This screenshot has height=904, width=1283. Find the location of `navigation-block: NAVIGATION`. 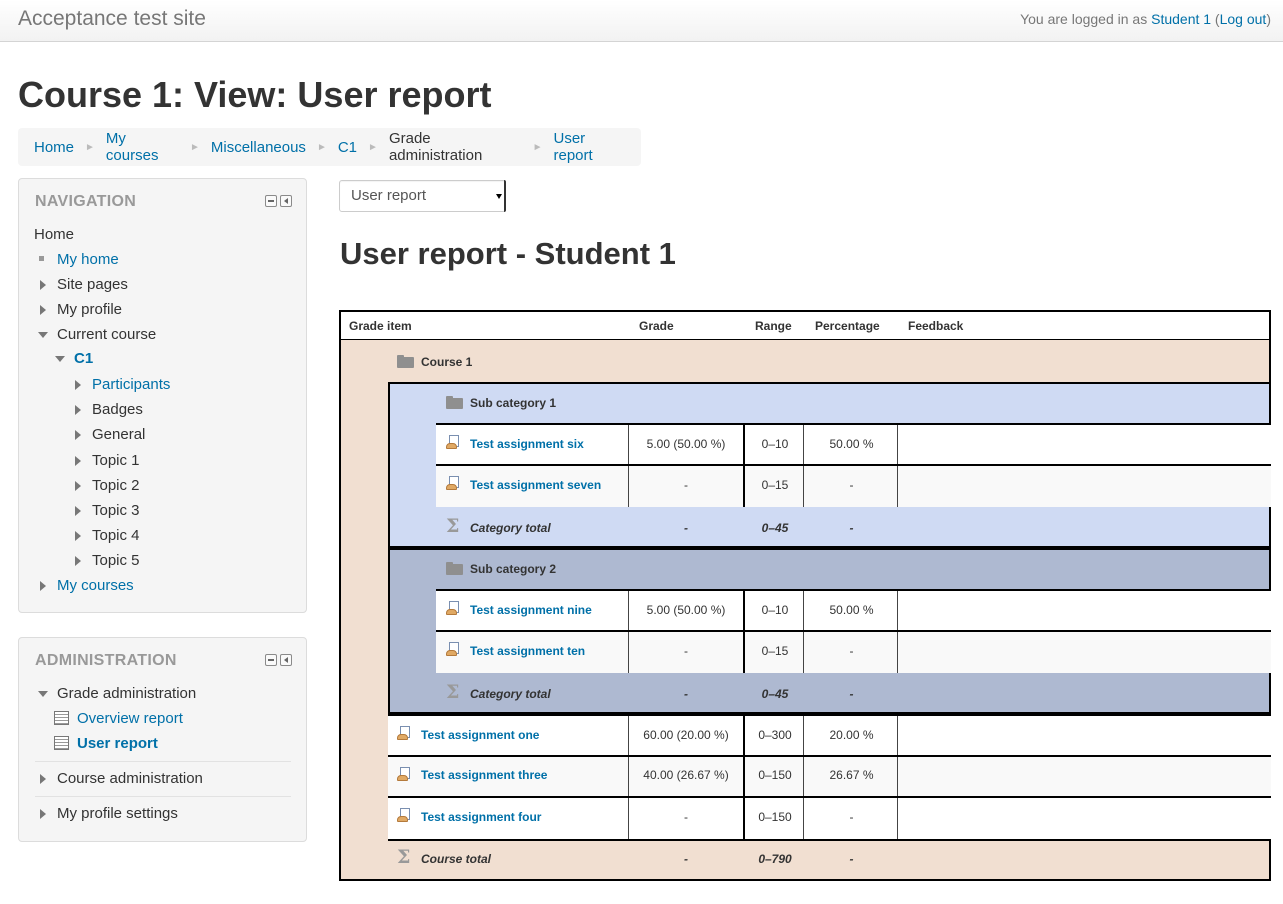

navigation-block: NAVIGATION is located at coordinates (162, 395).